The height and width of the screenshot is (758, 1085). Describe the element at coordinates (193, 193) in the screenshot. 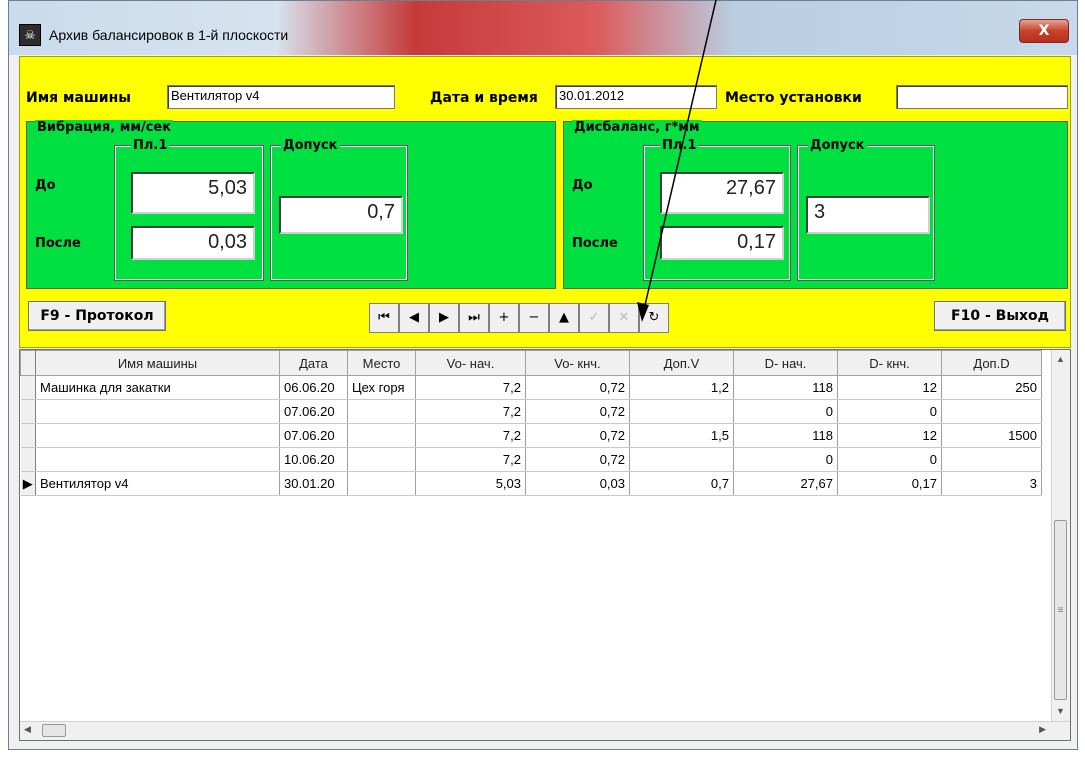

I see `vibration-before-value: 5,03` at that location.